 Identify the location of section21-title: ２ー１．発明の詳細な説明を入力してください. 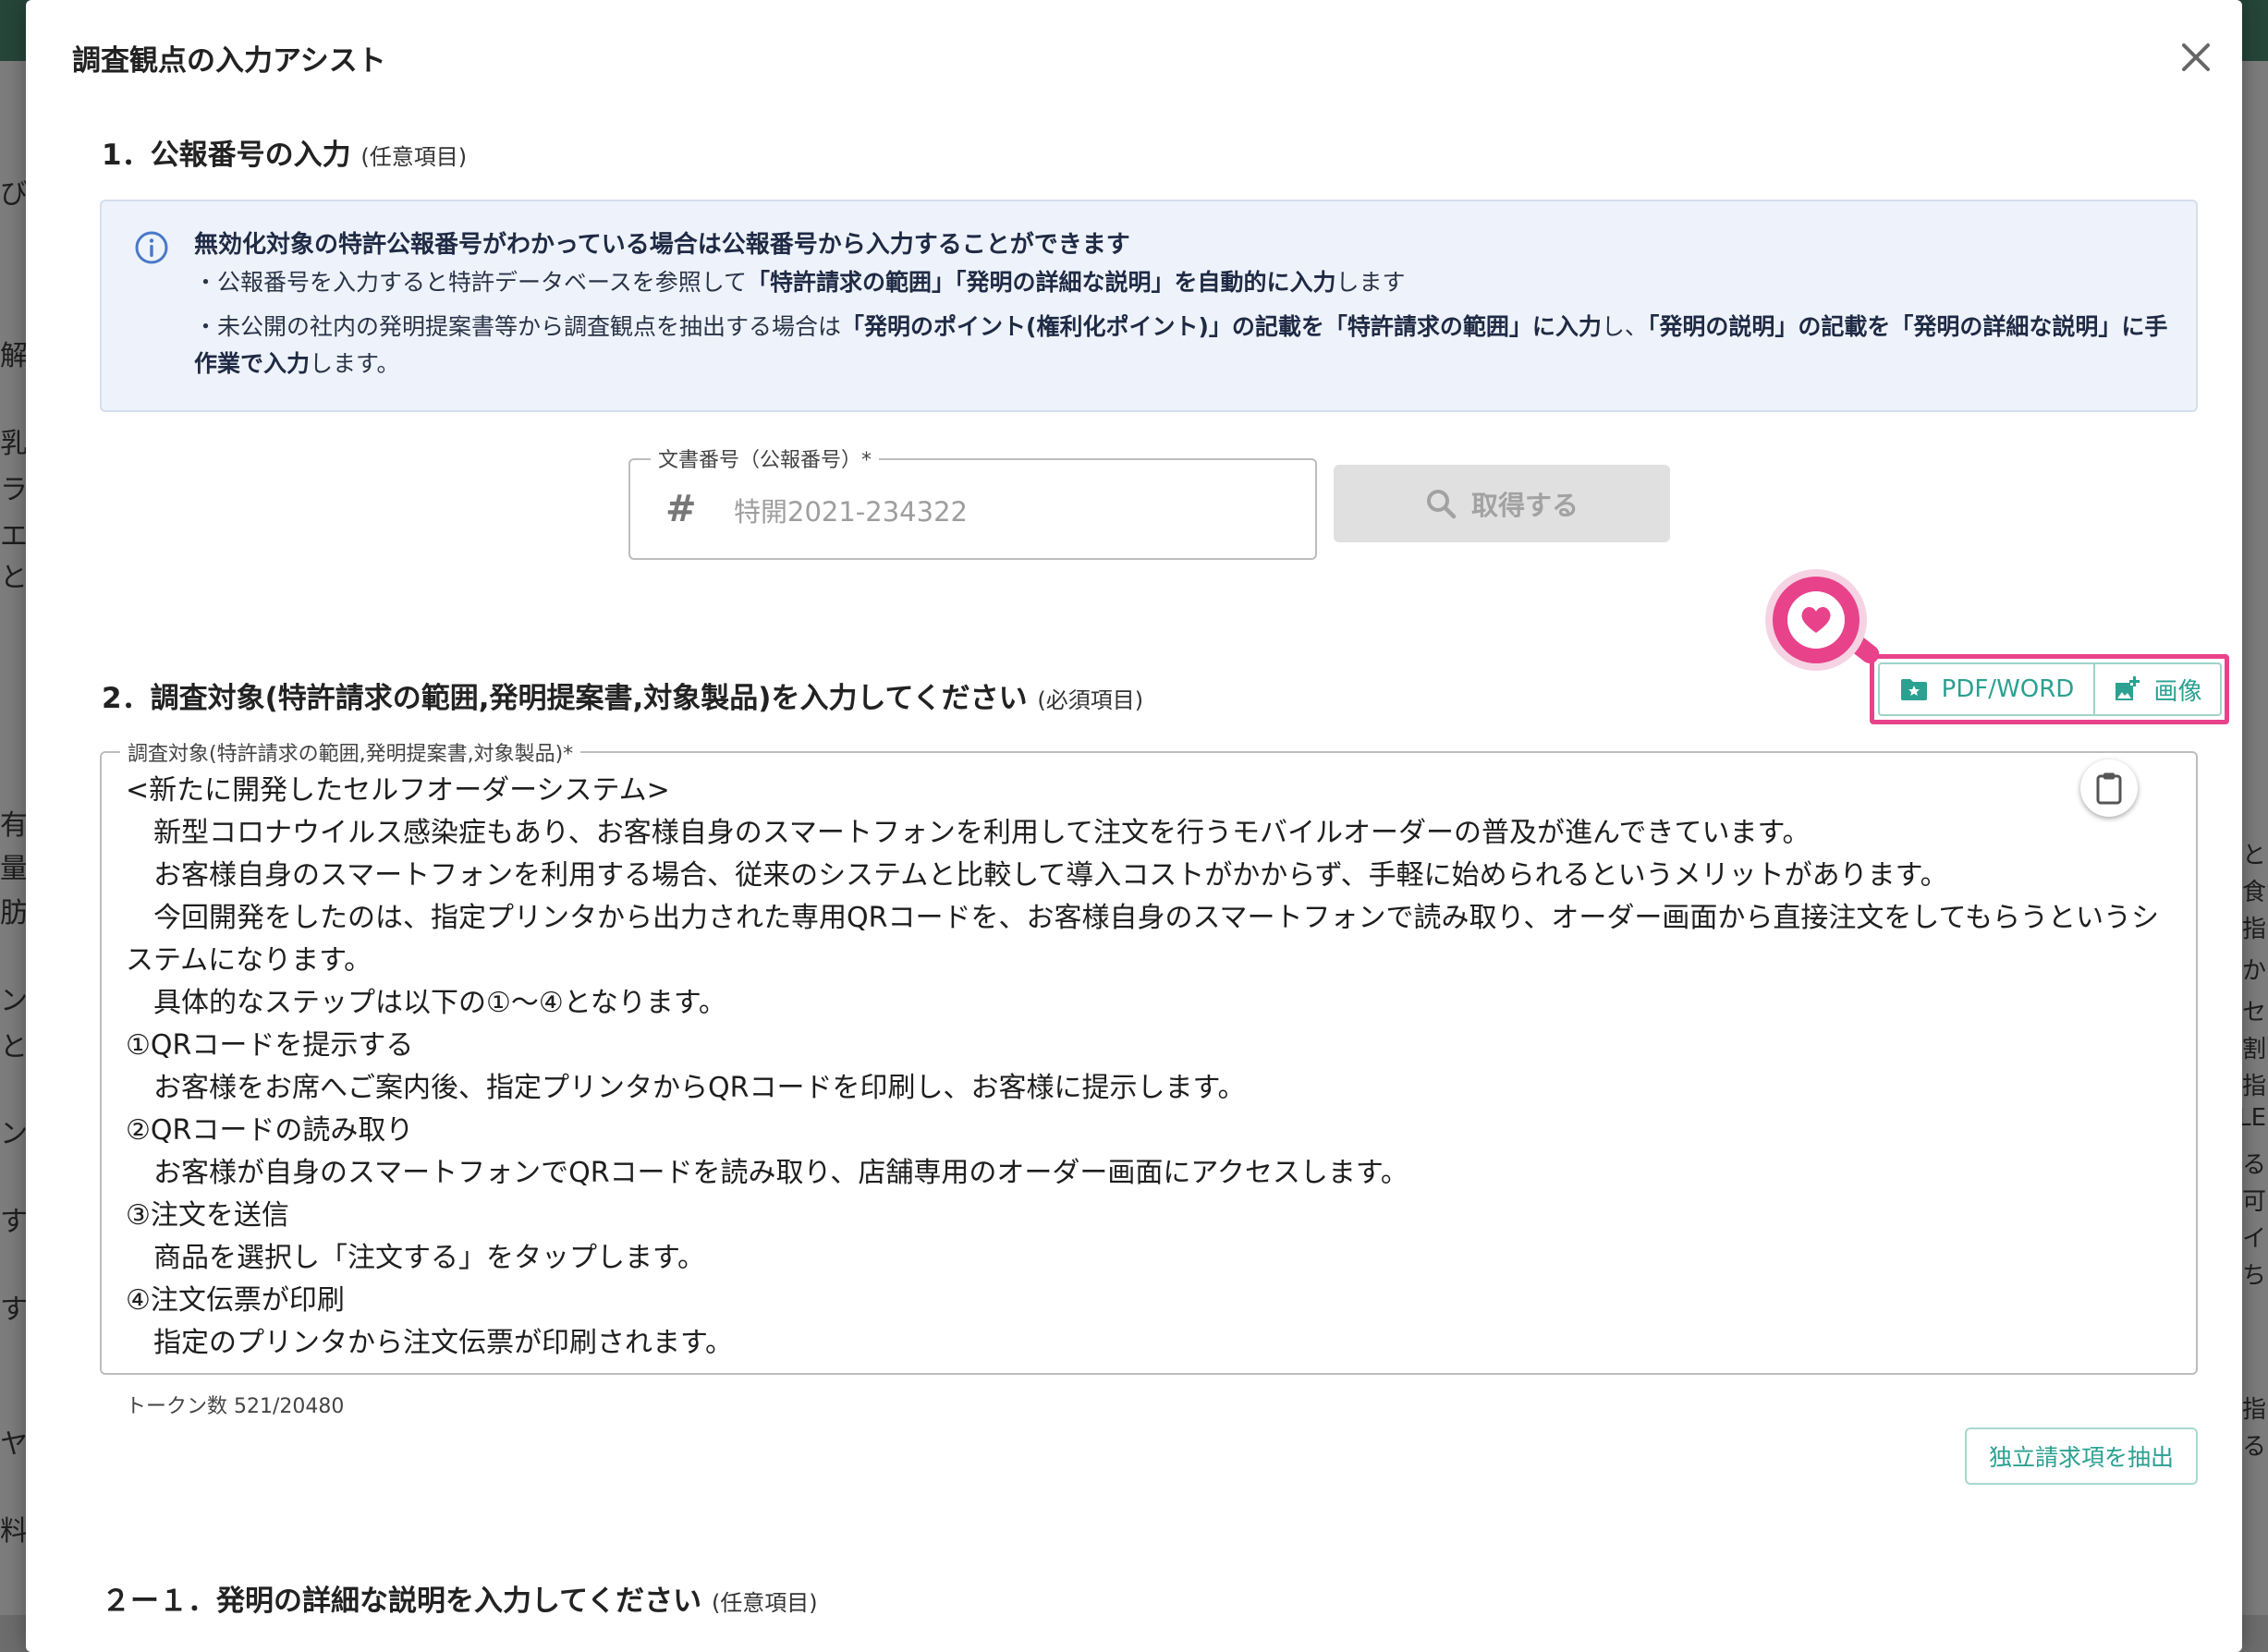
(402, 1601).